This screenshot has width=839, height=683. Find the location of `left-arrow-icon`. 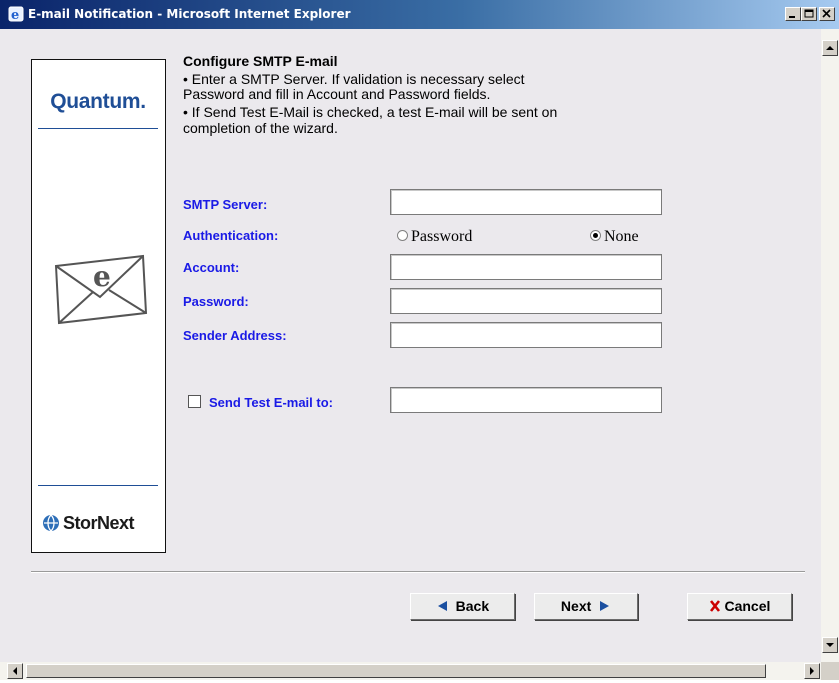

left-arrow-icon is located at coordinates (442, 607).